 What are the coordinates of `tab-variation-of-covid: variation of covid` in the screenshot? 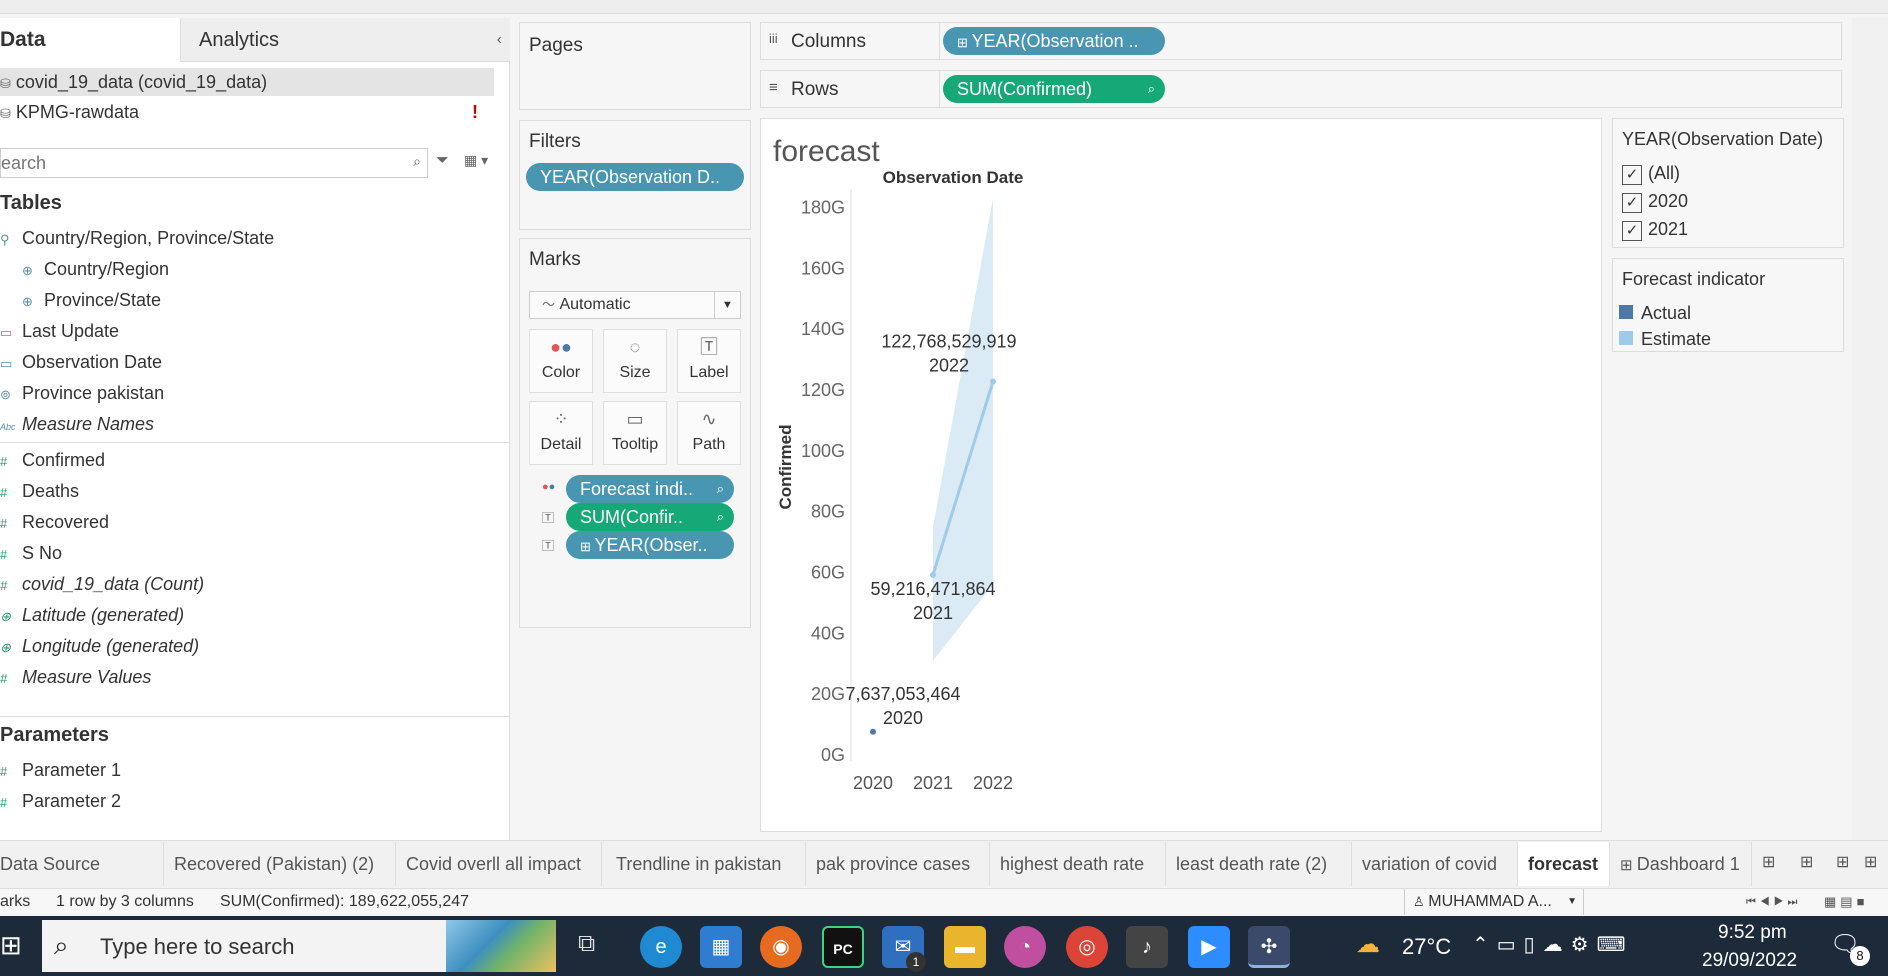 It's located at (1435, 864).